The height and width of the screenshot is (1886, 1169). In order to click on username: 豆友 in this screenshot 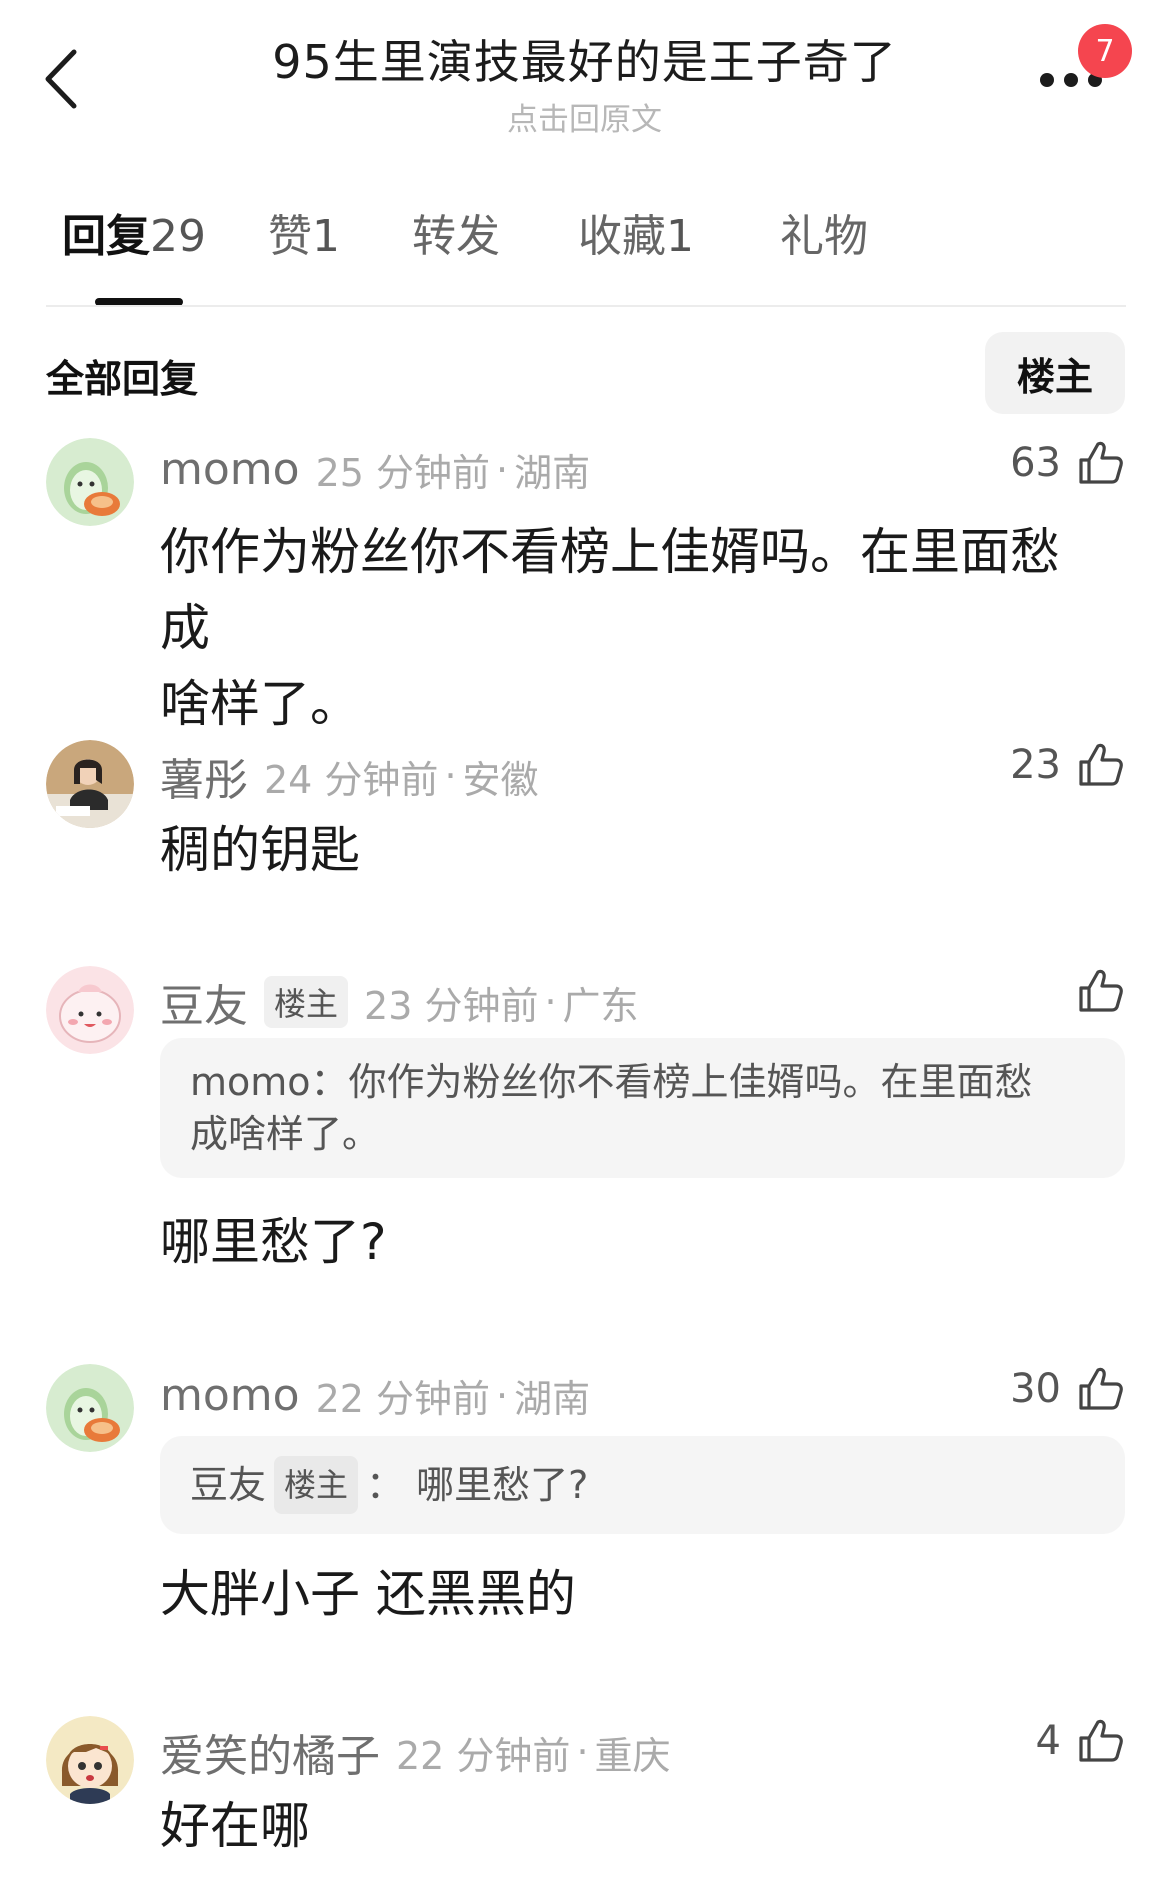, I will do `click(204, 1002)`.